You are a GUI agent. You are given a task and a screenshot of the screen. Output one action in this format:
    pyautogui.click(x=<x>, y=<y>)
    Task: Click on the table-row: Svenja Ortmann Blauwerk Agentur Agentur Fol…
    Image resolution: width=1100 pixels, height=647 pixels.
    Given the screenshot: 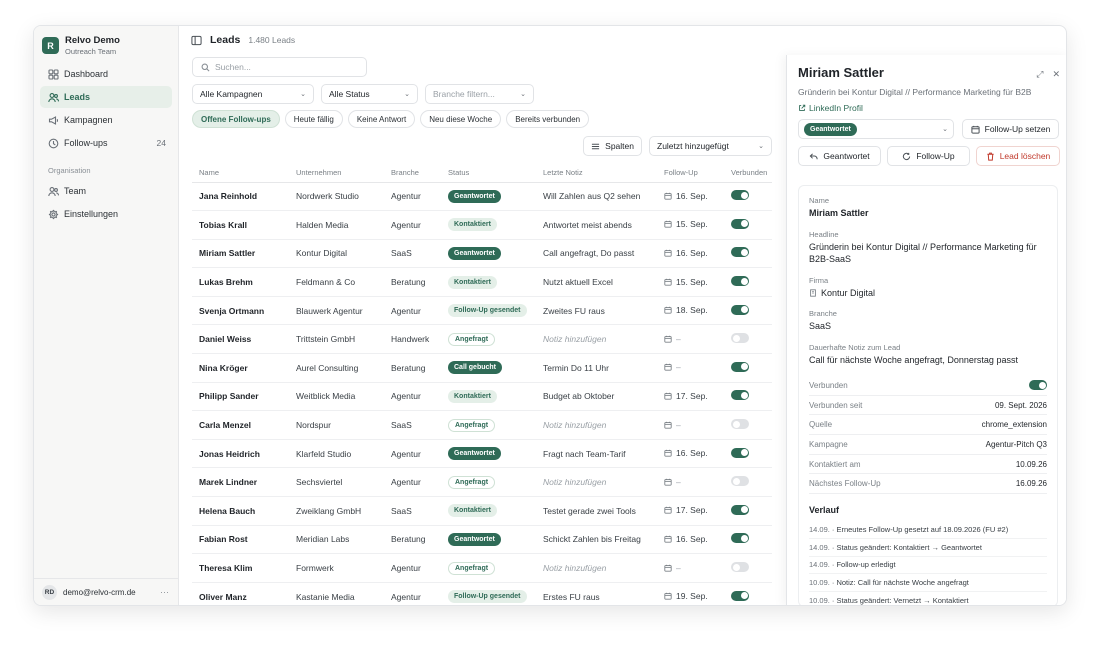 What is the action you would take?
    pyautogui.click(x=482, y=311)
    